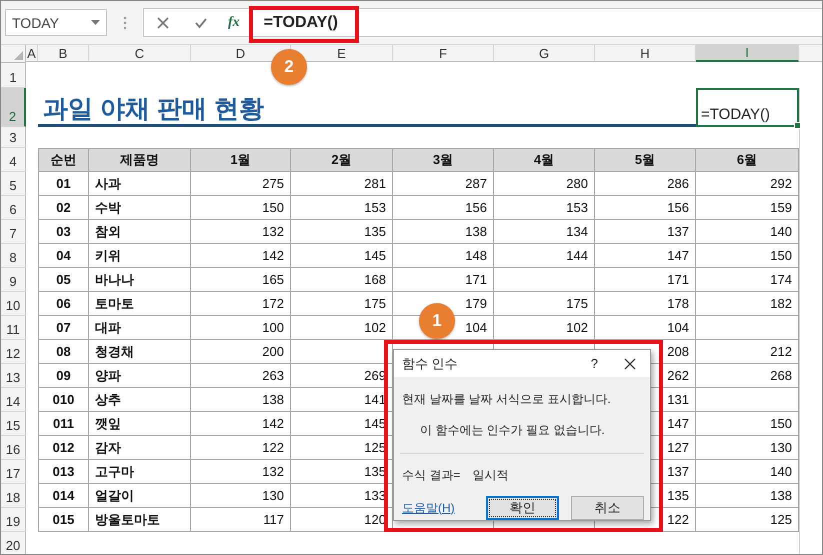 The height and width of the screenshot is (555, 823). What do you see at coordinates (140, 376) in the screenshot?
I see `table-cell: 양파` at bounding box center [140, 376].